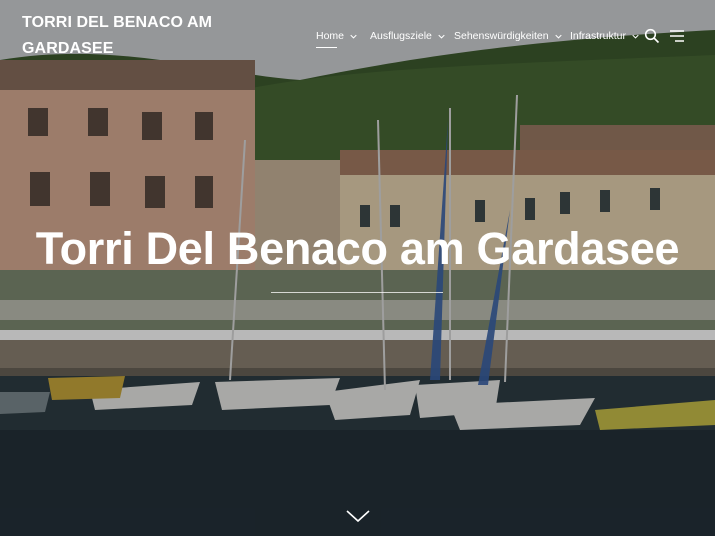 This screenshot has width=715, height=536. What do you see at coordinates (330, 36) in the screenshot?
I see `nav-item-label: Home` at bounding box center [330, 36].